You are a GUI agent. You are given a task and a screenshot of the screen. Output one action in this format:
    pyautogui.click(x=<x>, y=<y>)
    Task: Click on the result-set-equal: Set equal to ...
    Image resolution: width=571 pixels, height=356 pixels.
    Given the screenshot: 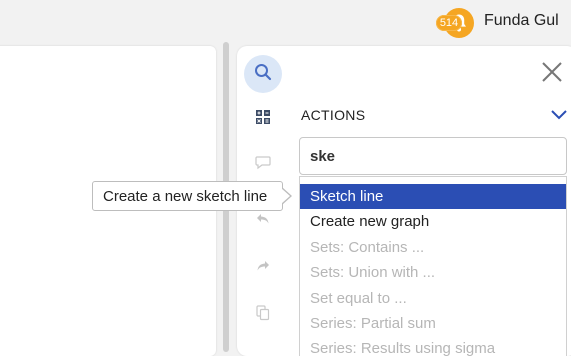 What is the action you would take?
    pyautogui.click(x=358, y=298)
    